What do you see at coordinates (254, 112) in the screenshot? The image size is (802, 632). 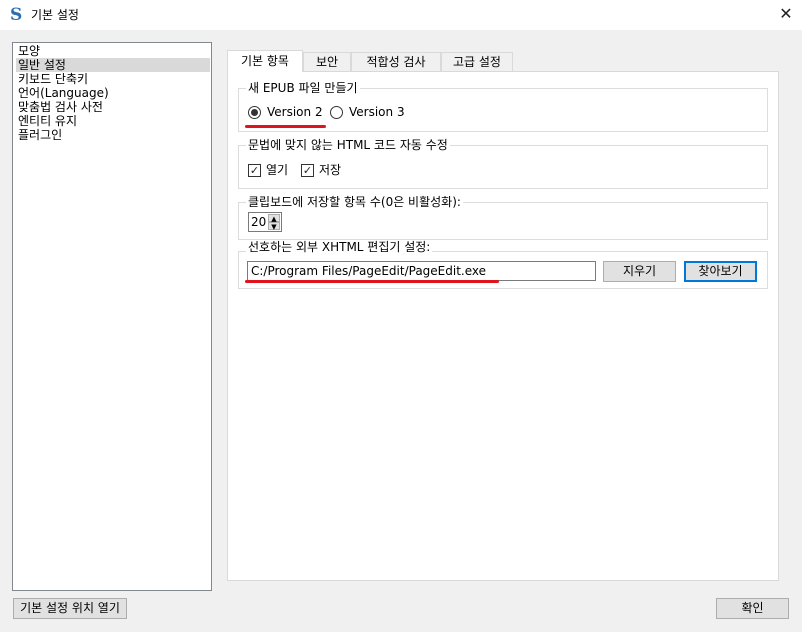 I see `version2-radio` at bounding box center [254, 112].